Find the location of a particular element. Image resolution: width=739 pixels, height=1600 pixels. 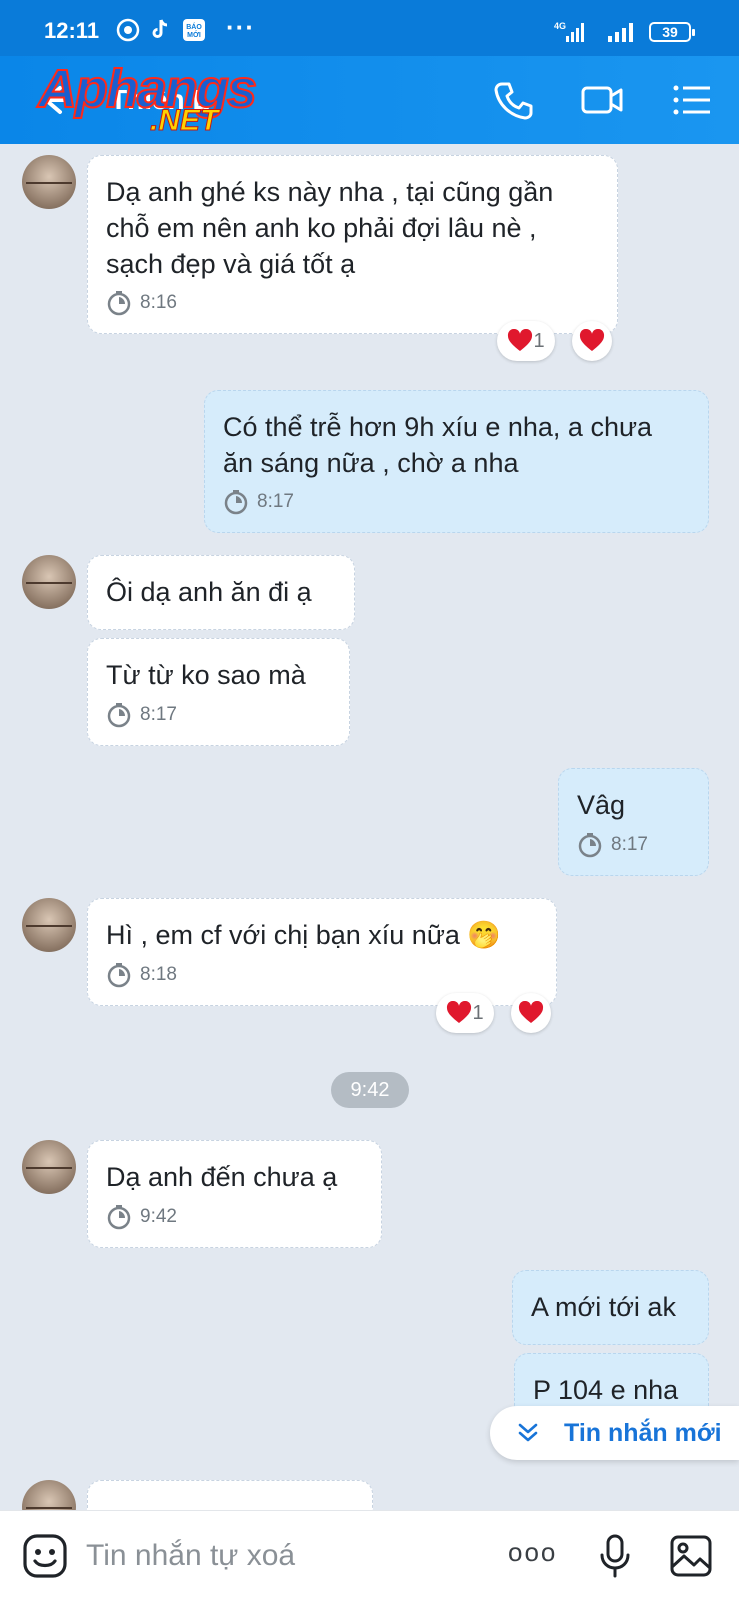

settings-notification-icon is located at coordinates (128, 30).